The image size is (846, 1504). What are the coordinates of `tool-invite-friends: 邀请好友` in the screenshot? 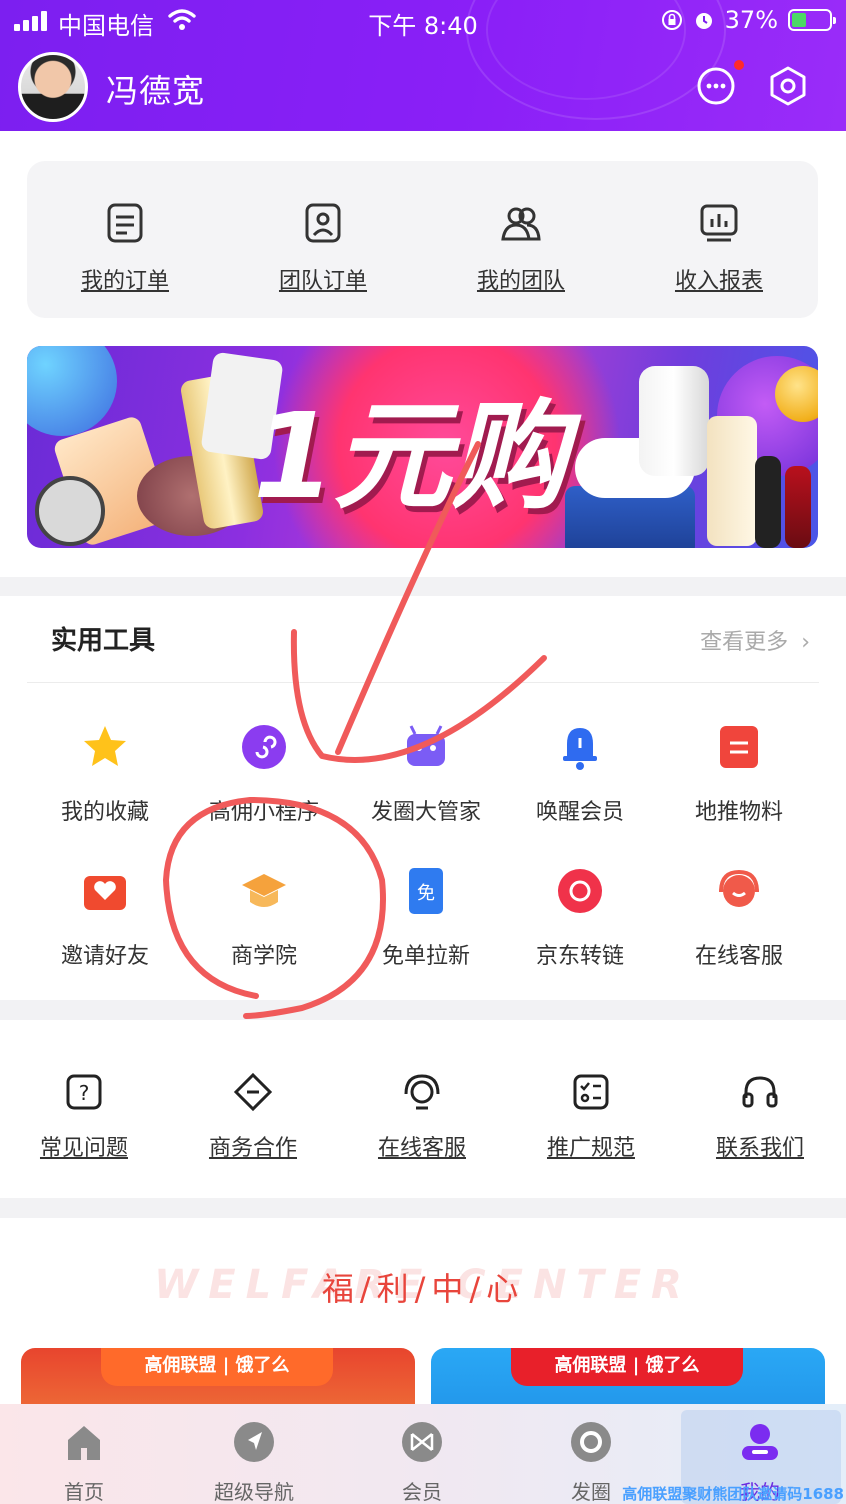 It's located at (105, 918).